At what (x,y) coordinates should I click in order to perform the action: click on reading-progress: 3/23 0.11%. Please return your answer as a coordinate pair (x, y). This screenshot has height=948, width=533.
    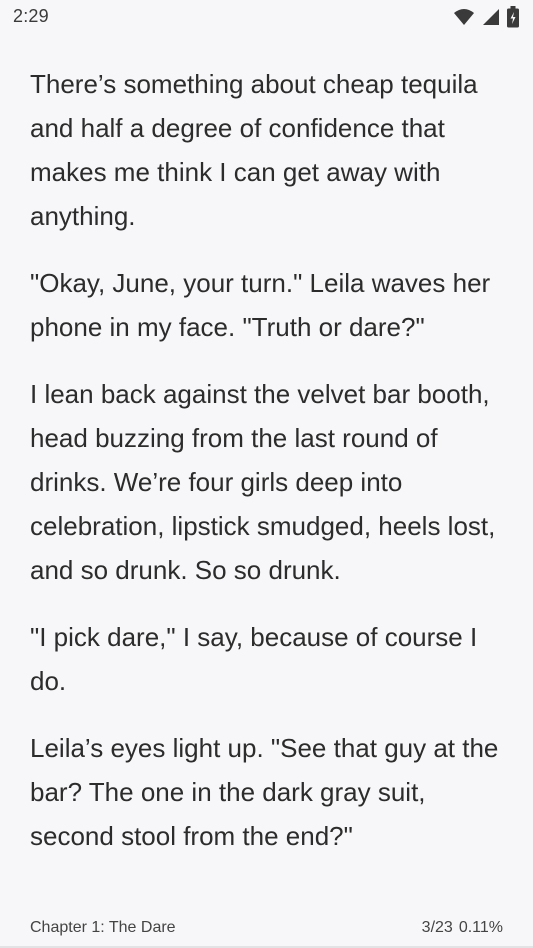
    Looking at the image, I should click on (462, 928).